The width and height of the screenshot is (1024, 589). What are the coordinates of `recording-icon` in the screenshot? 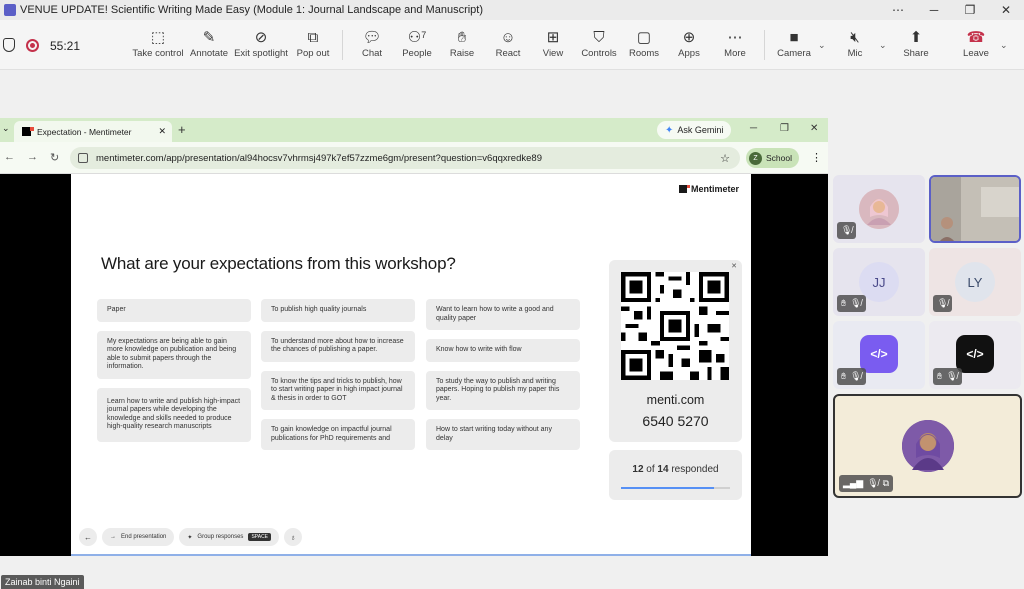 It's located at (32, 45).